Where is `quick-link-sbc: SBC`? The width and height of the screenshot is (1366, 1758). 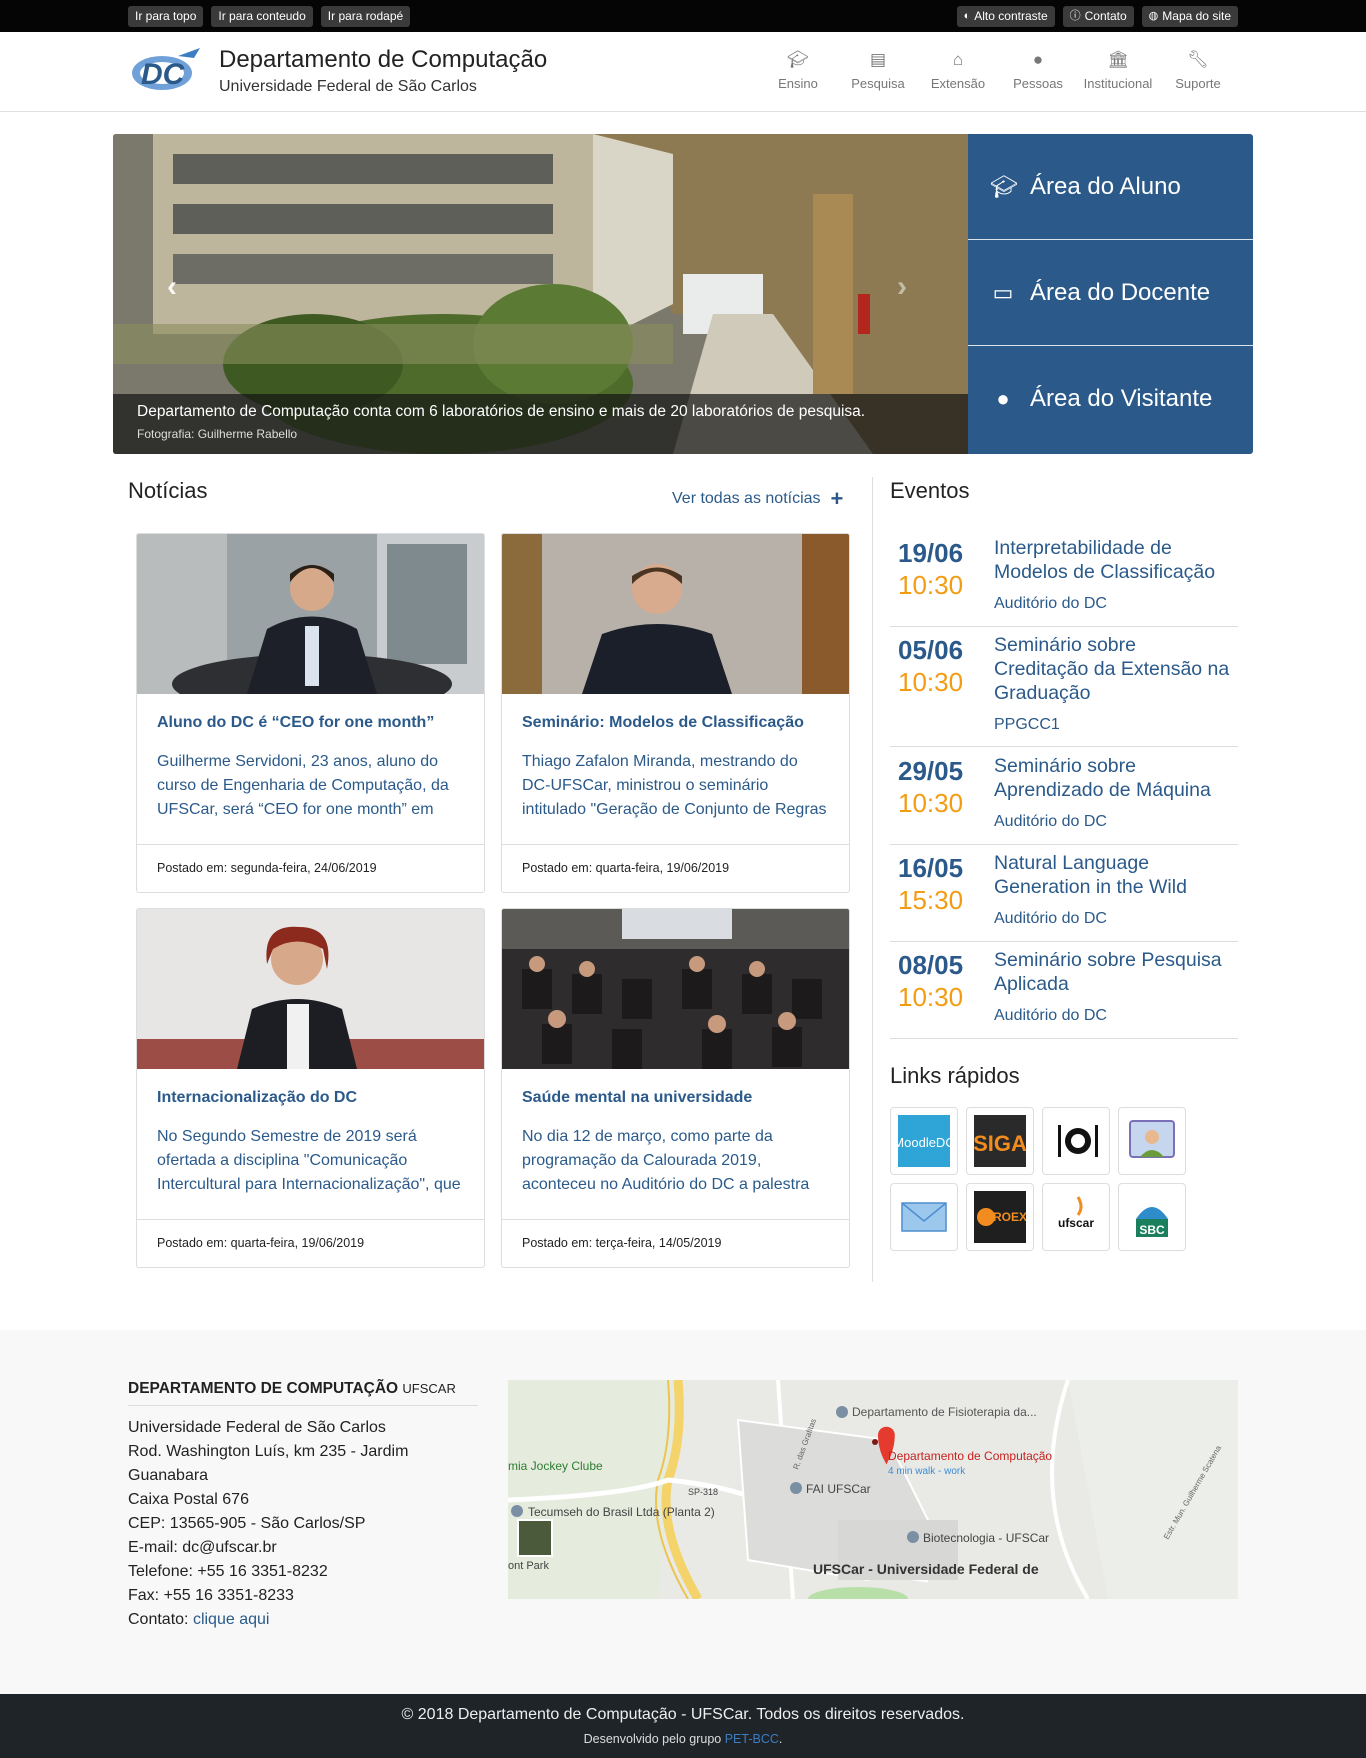
quick-link-sbc: SBC is located at coordinates (1152, 1217).